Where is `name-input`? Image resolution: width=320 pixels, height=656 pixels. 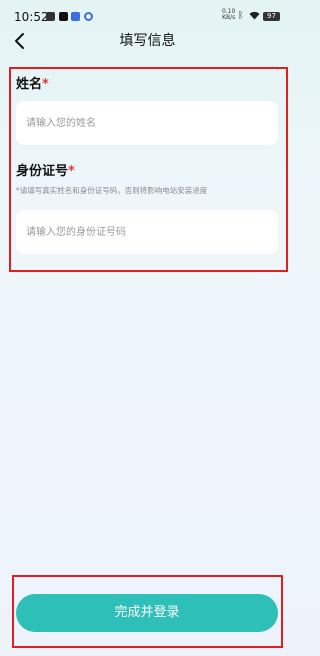
name-input is located at coordinates (136, 123).